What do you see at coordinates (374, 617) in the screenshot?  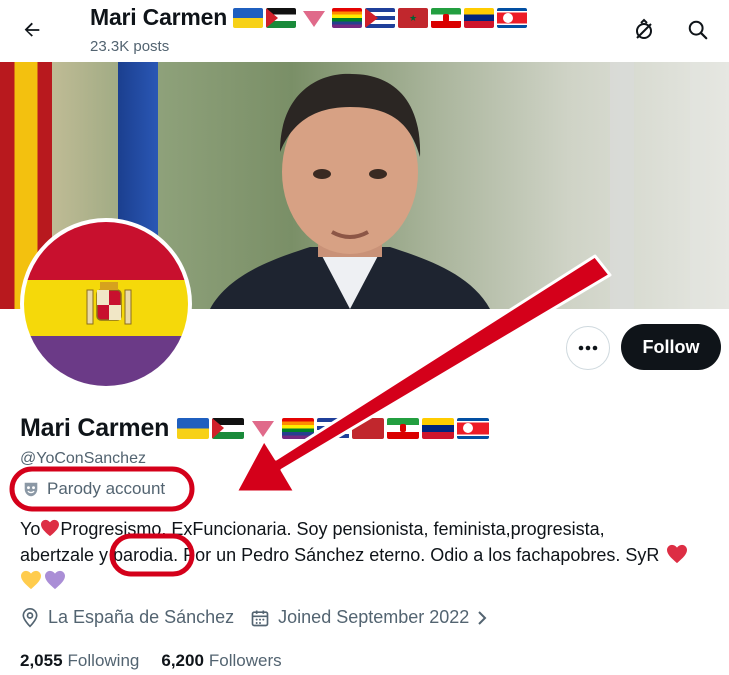 I see `joined-text: Joined September 2022` at bounding box center [374, 617].